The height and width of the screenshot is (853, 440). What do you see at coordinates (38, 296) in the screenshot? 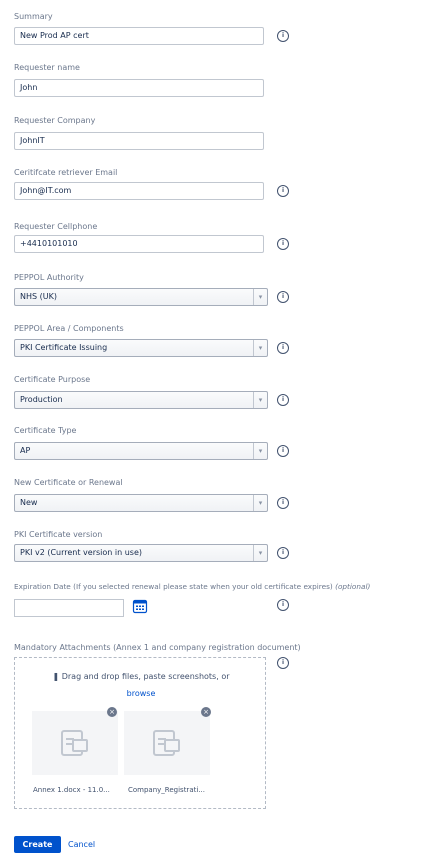
I see `authority-value: NHS (UK)` at bounding box center [38, 296].